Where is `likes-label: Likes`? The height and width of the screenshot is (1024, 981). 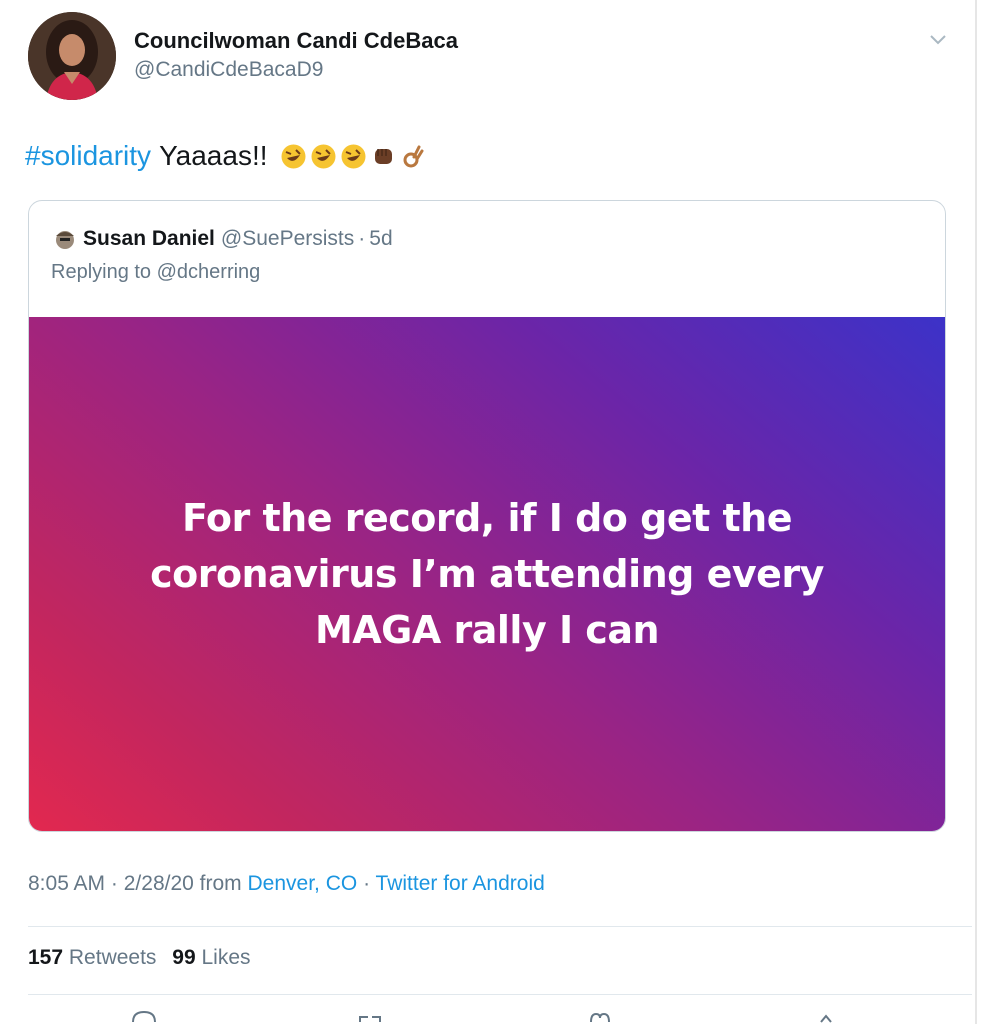
likes-label: Likes is located at coordinates (226, 957).